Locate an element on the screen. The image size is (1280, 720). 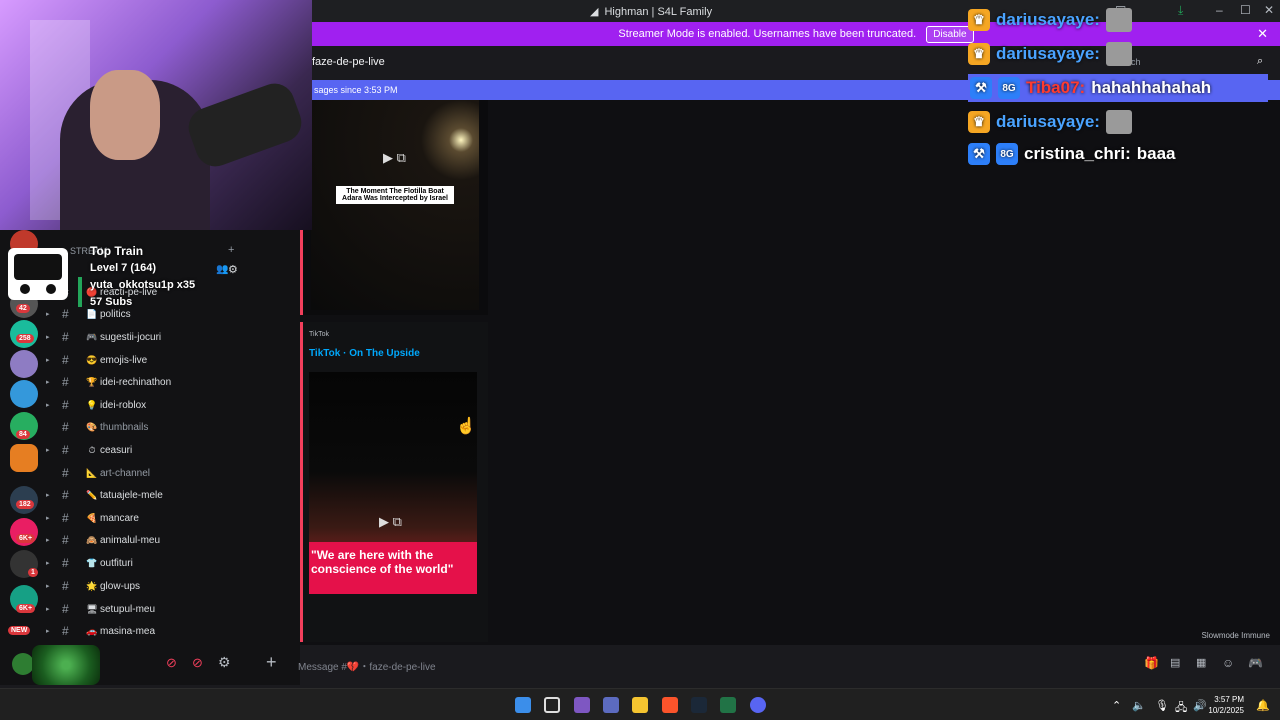
channel-item: ▸ # ✏️ tatuajele-mele is located at coordinates (173, 495).